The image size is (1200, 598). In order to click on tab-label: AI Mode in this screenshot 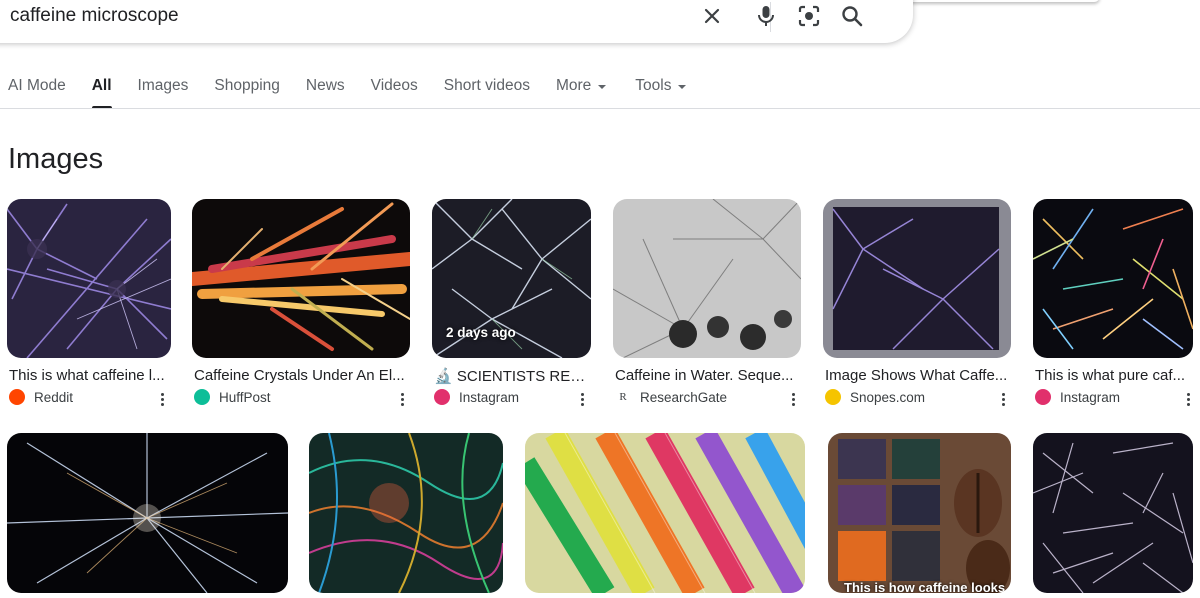, I will do `click(37, 85)`.